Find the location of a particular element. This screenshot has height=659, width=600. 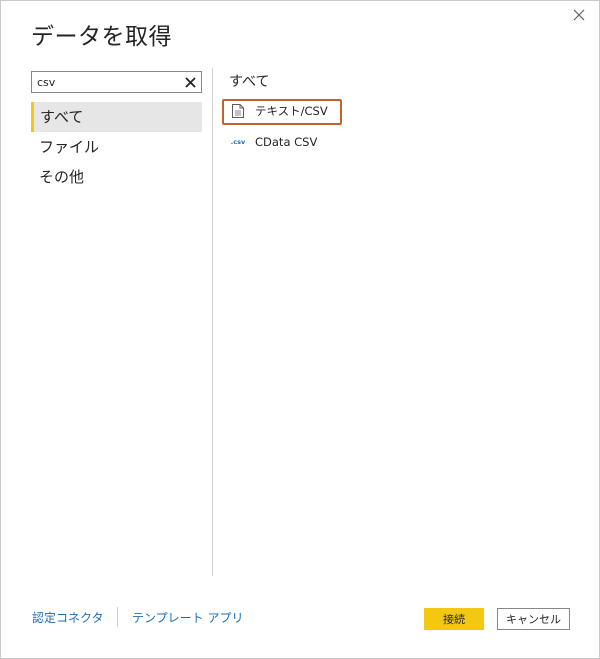

connector-text-csv: テキスト/CSV is located at coordinates (278, 111).